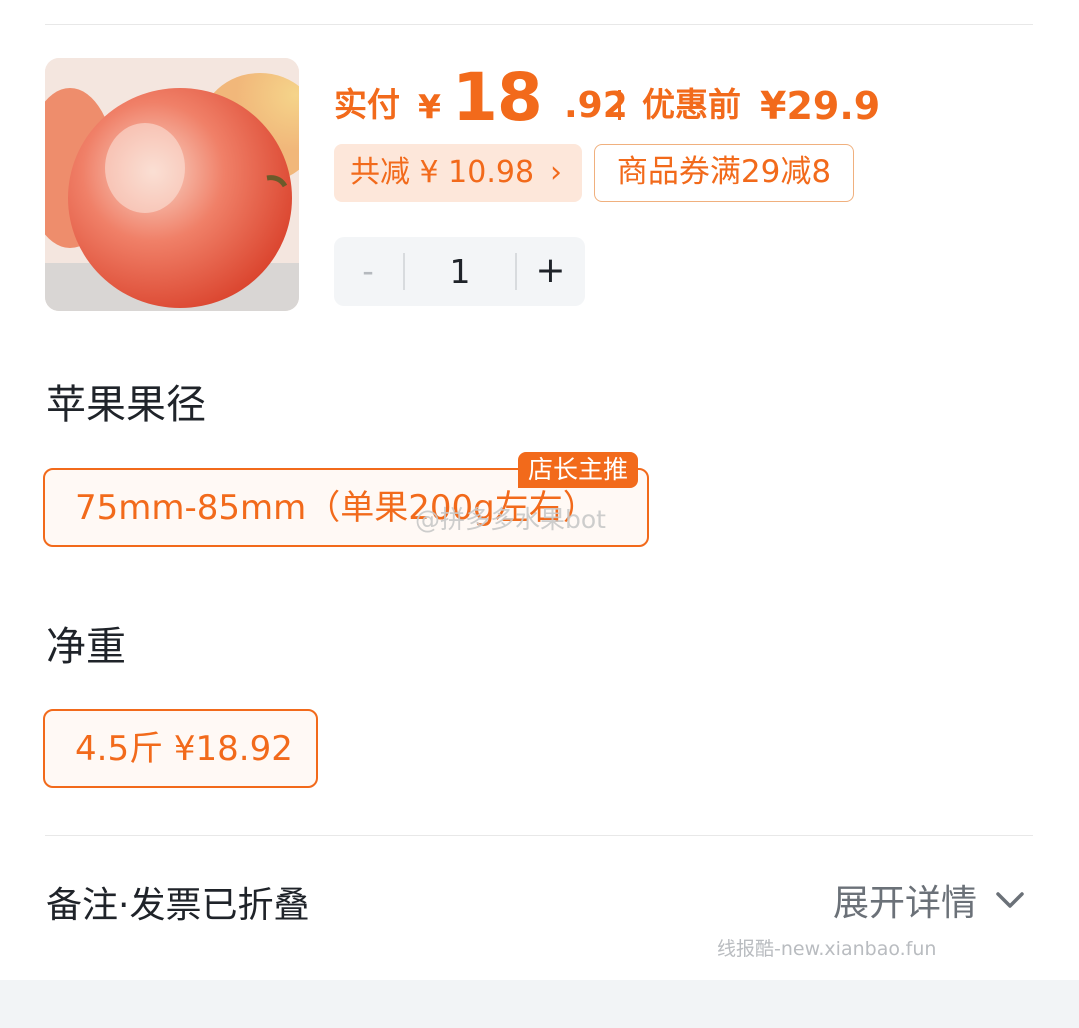 This screenshot has width=1079, height=1028. I want to click on top-divider, so click(539, 24).